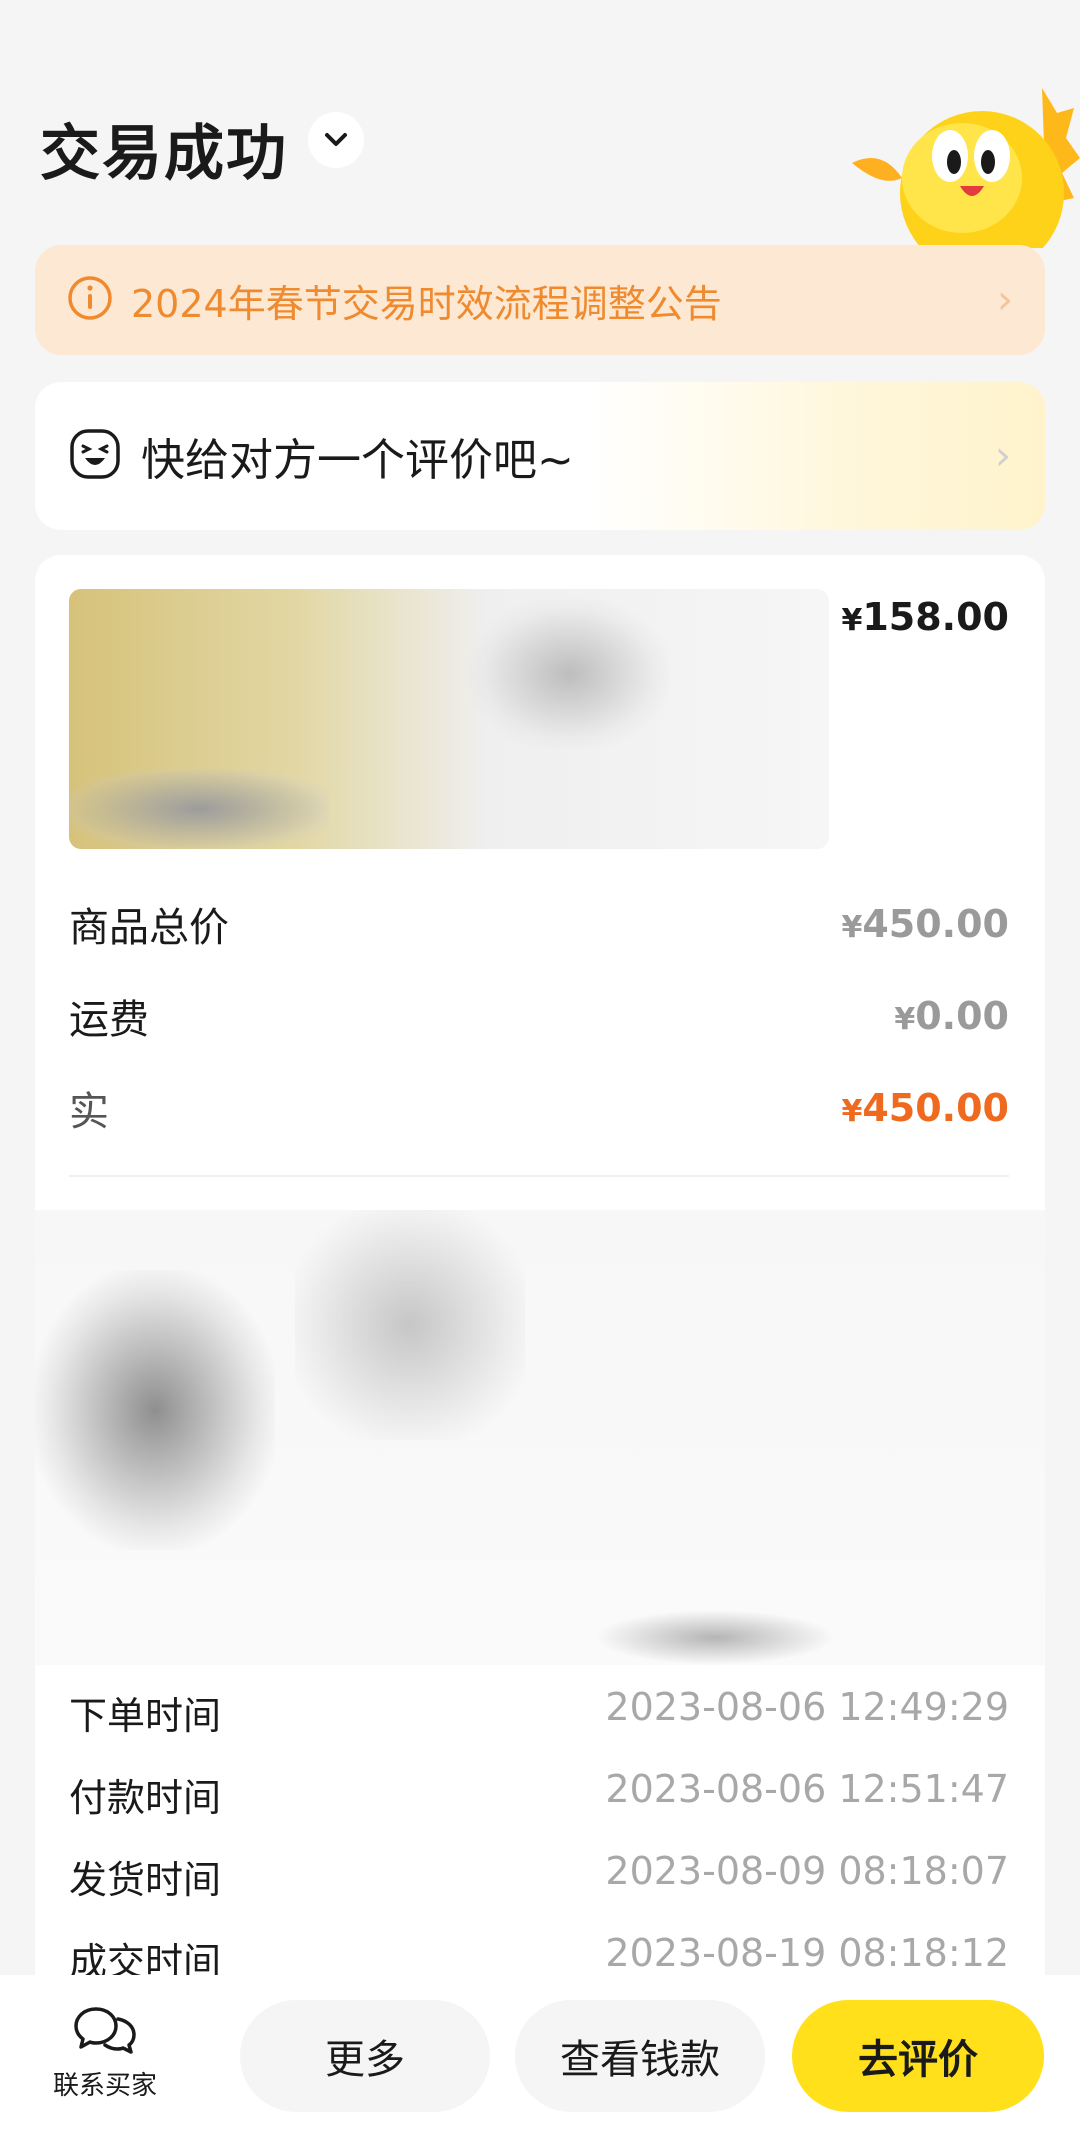  I want to click on page-title: 交易成功, so click(164, 154).